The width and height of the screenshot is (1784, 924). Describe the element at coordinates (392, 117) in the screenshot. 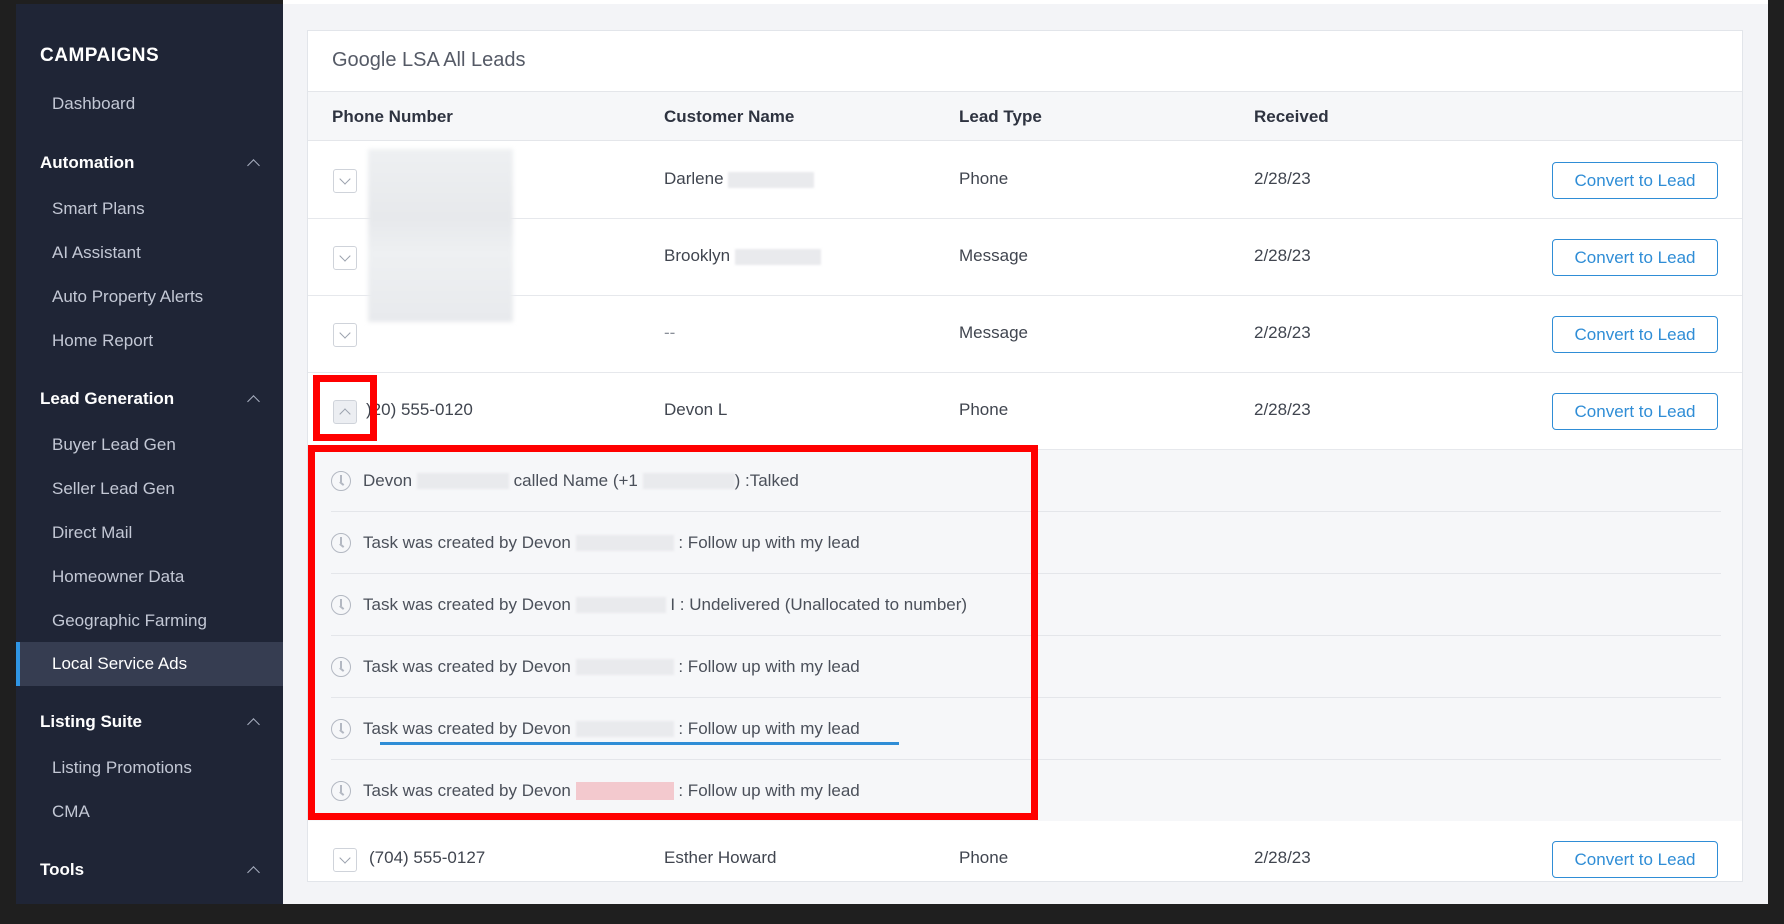

I see `column-phone-number: Phone Number` at that location.